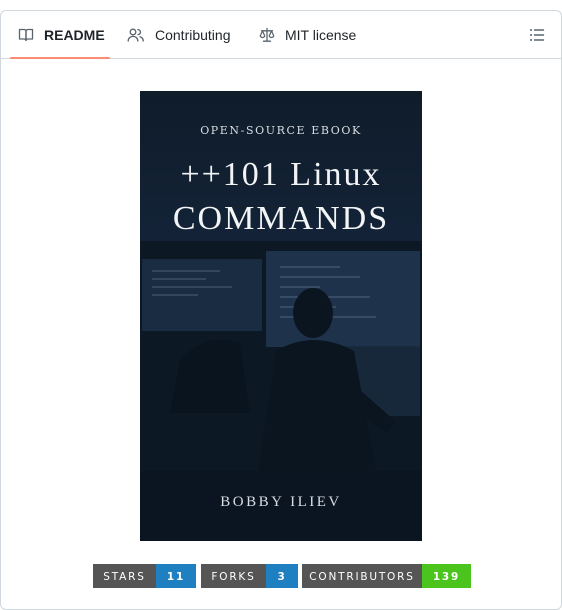 The height and width of the screenshot is (610, 562). I want to click on stars-badge: STARS 11, so click(144, 576).